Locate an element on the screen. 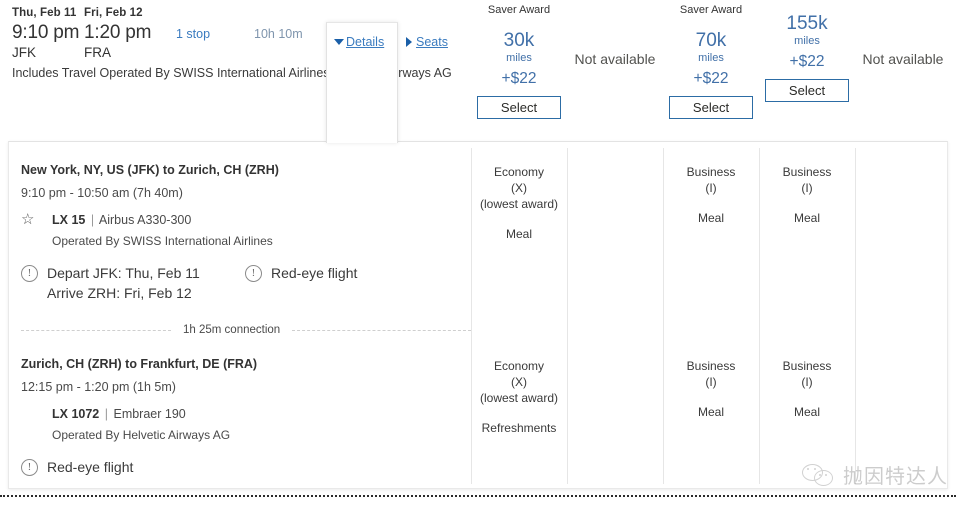 Image resolution: width=956 pixels, height=507 pixels. stops-block: 1 stop is located at coordinates (215, 24).